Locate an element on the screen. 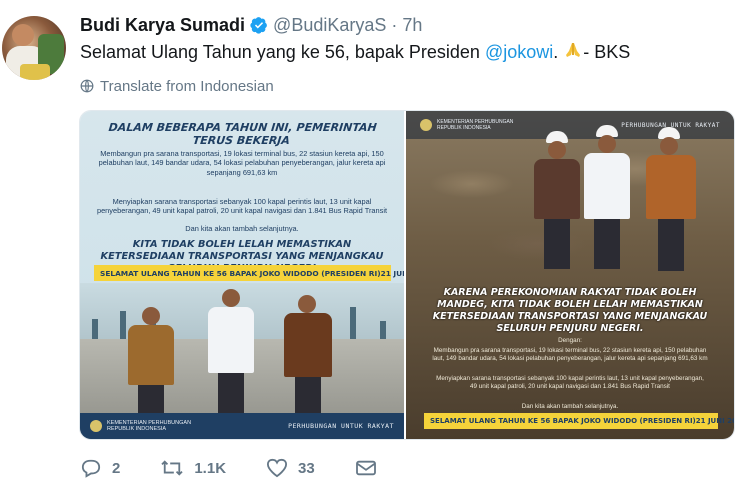  left-image-paragraph-3: Dan kita akan tambah selanjutnya. is located at coordinates (242, 228).